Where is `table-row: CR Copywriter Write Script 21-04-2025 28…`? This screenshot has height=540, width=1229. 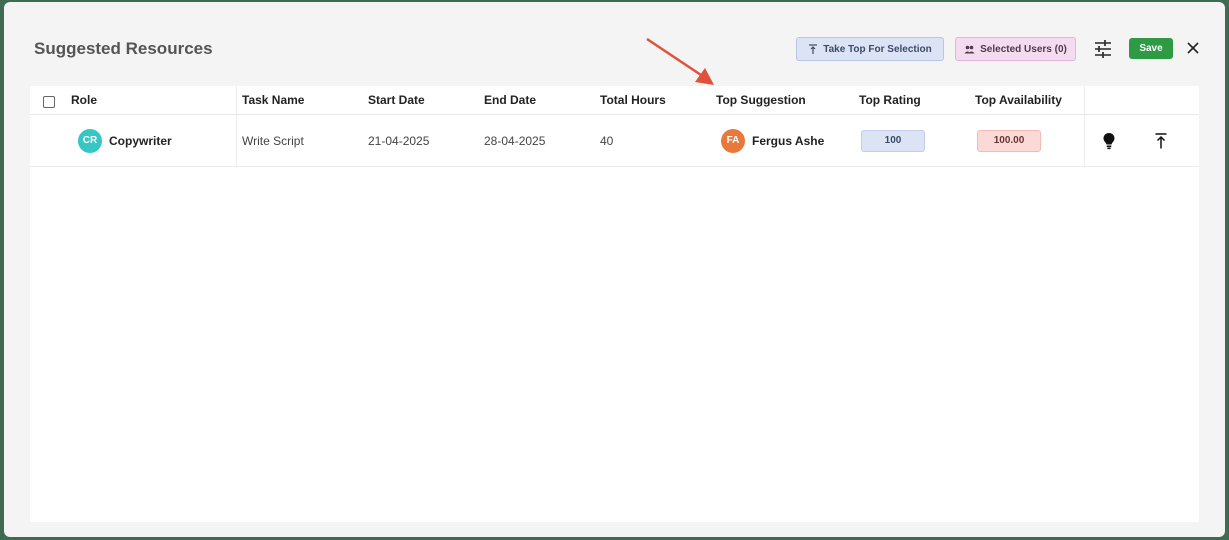
table-row: CR Copywriter Write Script 21-04-2025 28… is located at coordinates (614, 141).